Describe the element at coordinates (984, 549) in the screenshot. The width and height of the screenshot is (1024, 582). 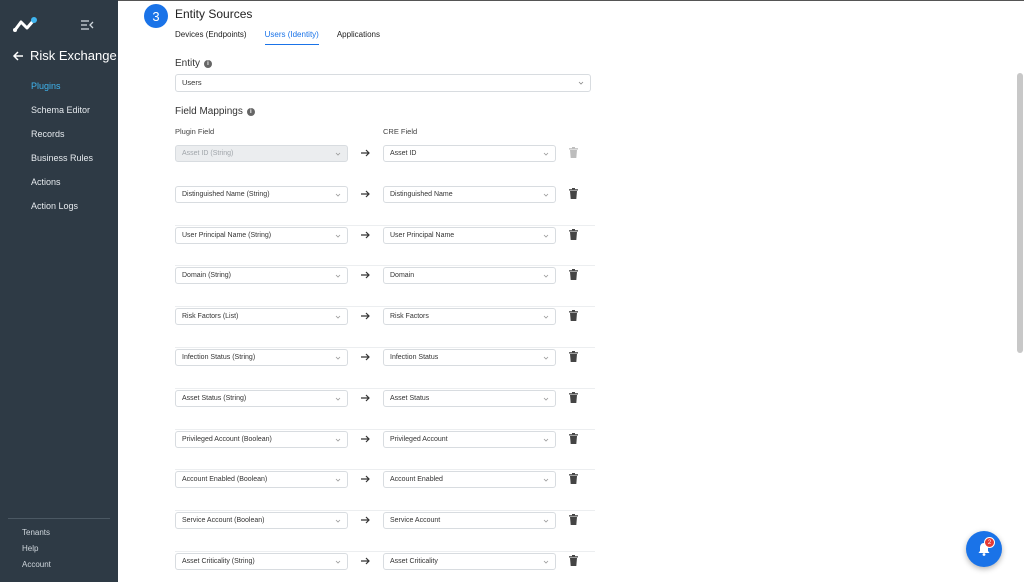
I see `notifications-button: 2` at that location.